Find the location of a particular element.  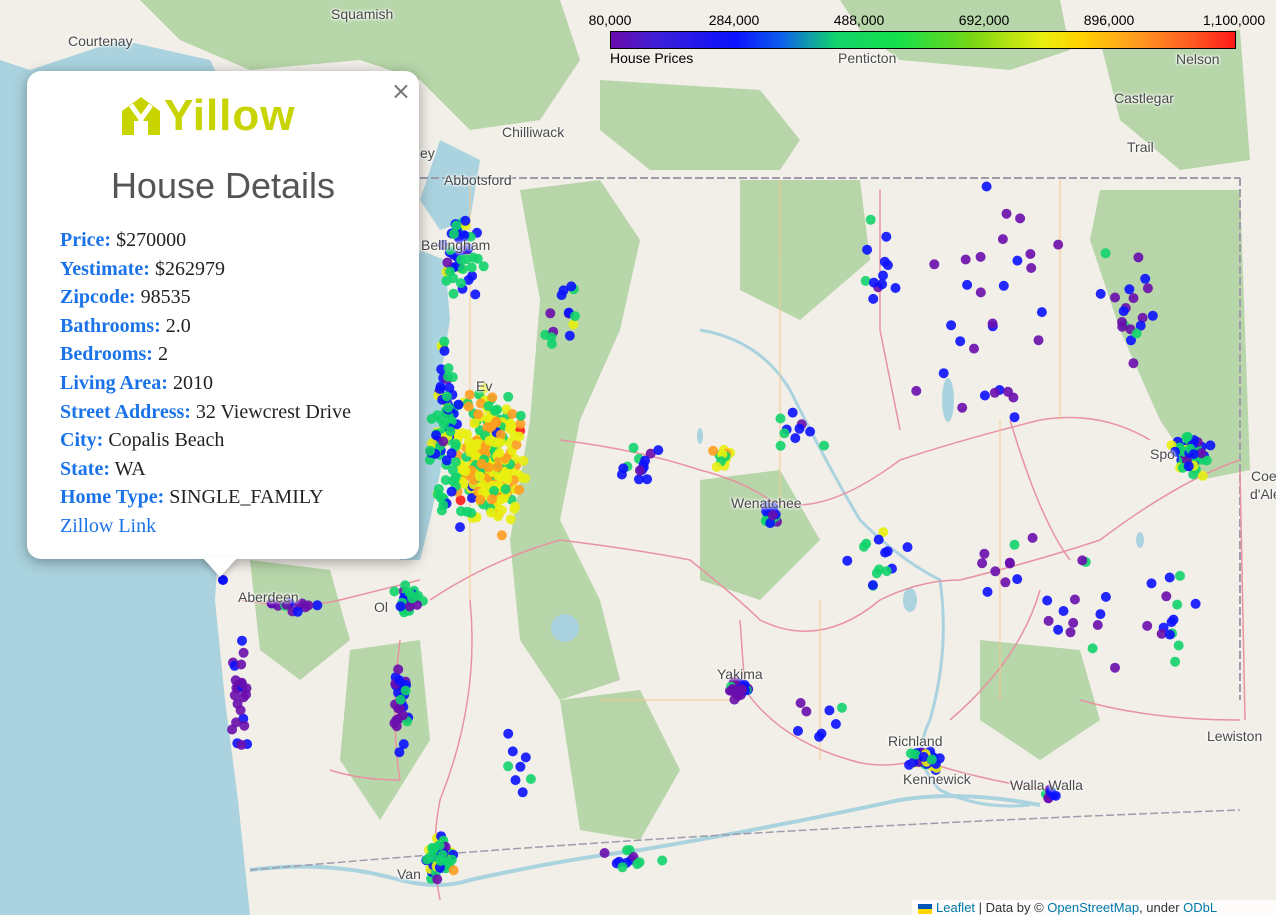

osm-link: OpenStreetMap is located at coordinates (1093, 907).